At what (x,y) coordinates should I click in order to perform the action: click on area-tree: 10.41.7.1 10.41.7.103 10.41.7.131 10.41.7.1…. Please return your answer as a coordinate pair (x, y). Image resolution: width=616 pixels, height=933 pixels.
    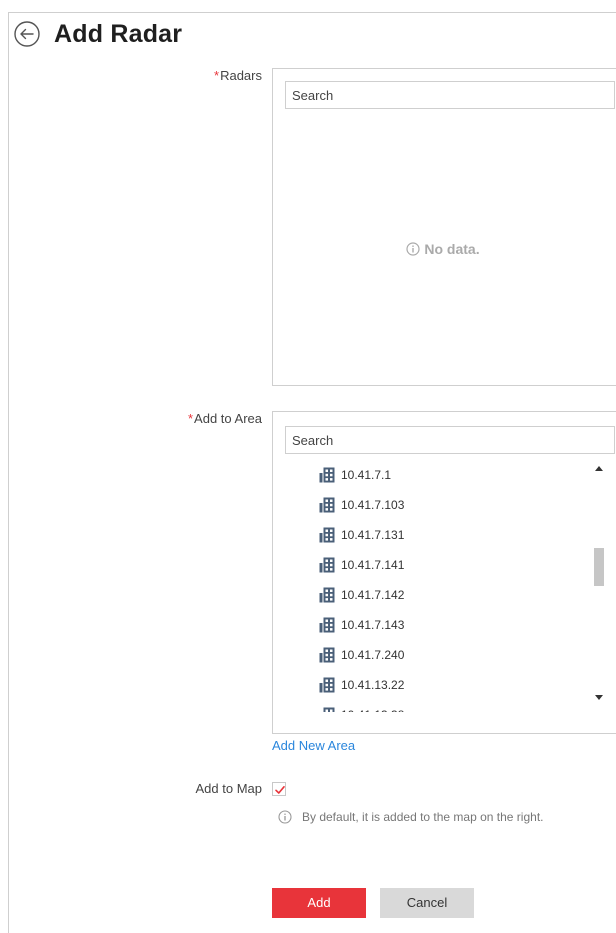
    Looking at the image, I should click on (432, 586).